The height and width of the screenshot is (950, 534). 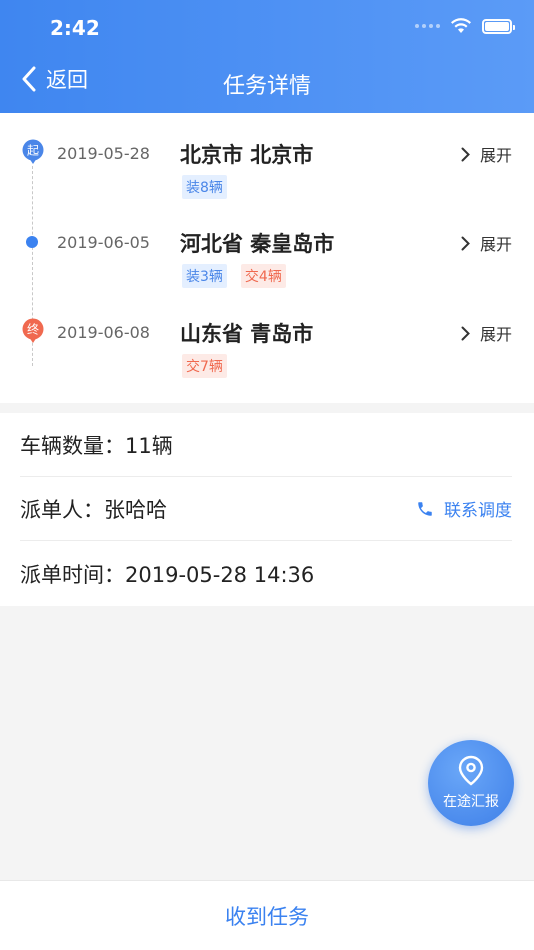 I want to click on contact-label: 联系调度, so click(x=478, y=511).